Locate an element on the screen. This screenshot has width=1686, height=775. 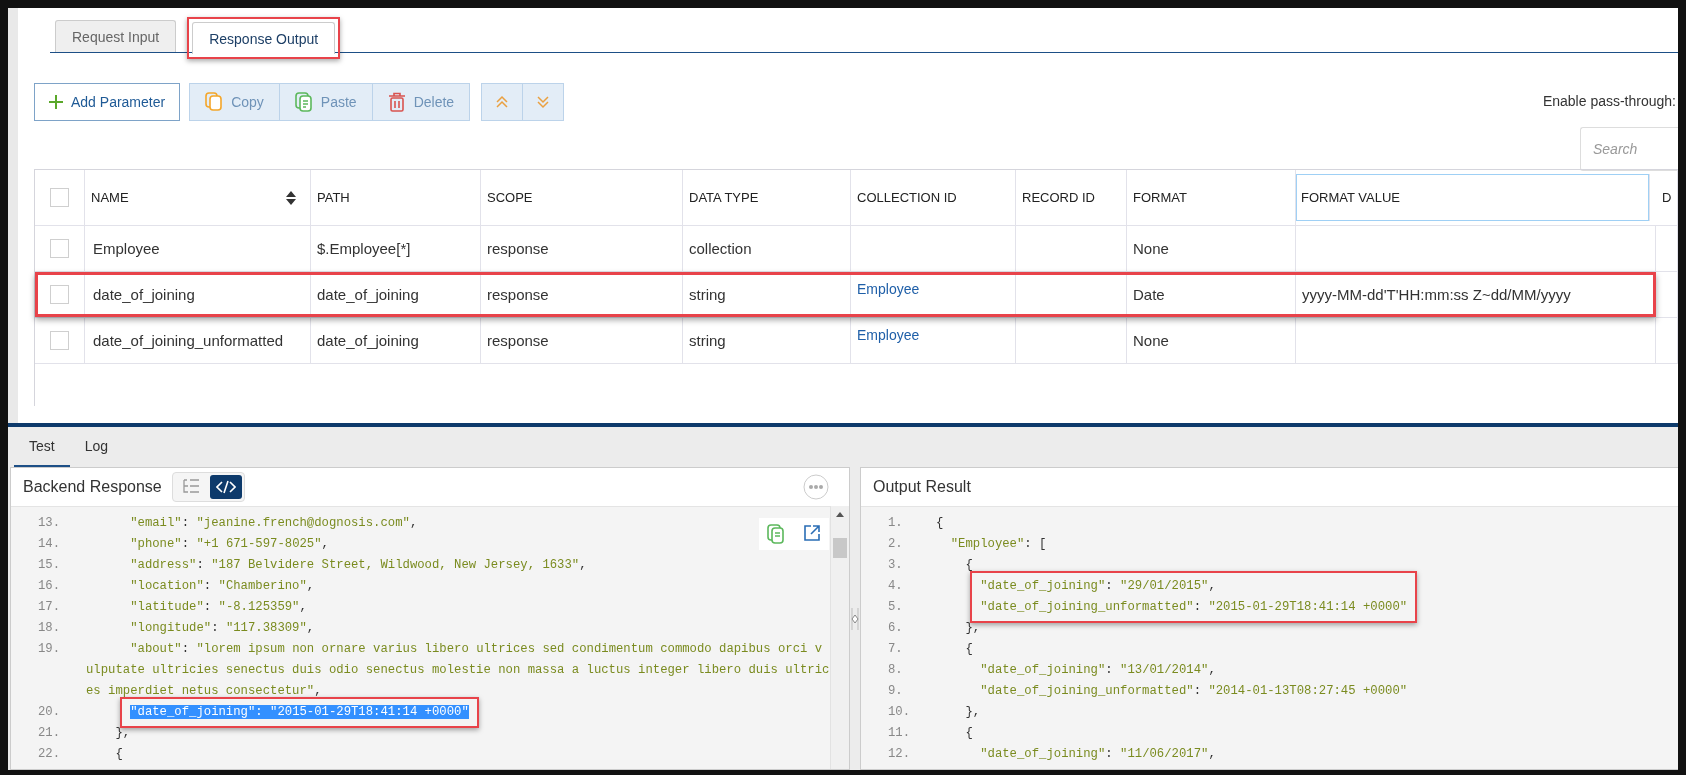
panel-title: Backend Response is located at coordinates (92, 487).